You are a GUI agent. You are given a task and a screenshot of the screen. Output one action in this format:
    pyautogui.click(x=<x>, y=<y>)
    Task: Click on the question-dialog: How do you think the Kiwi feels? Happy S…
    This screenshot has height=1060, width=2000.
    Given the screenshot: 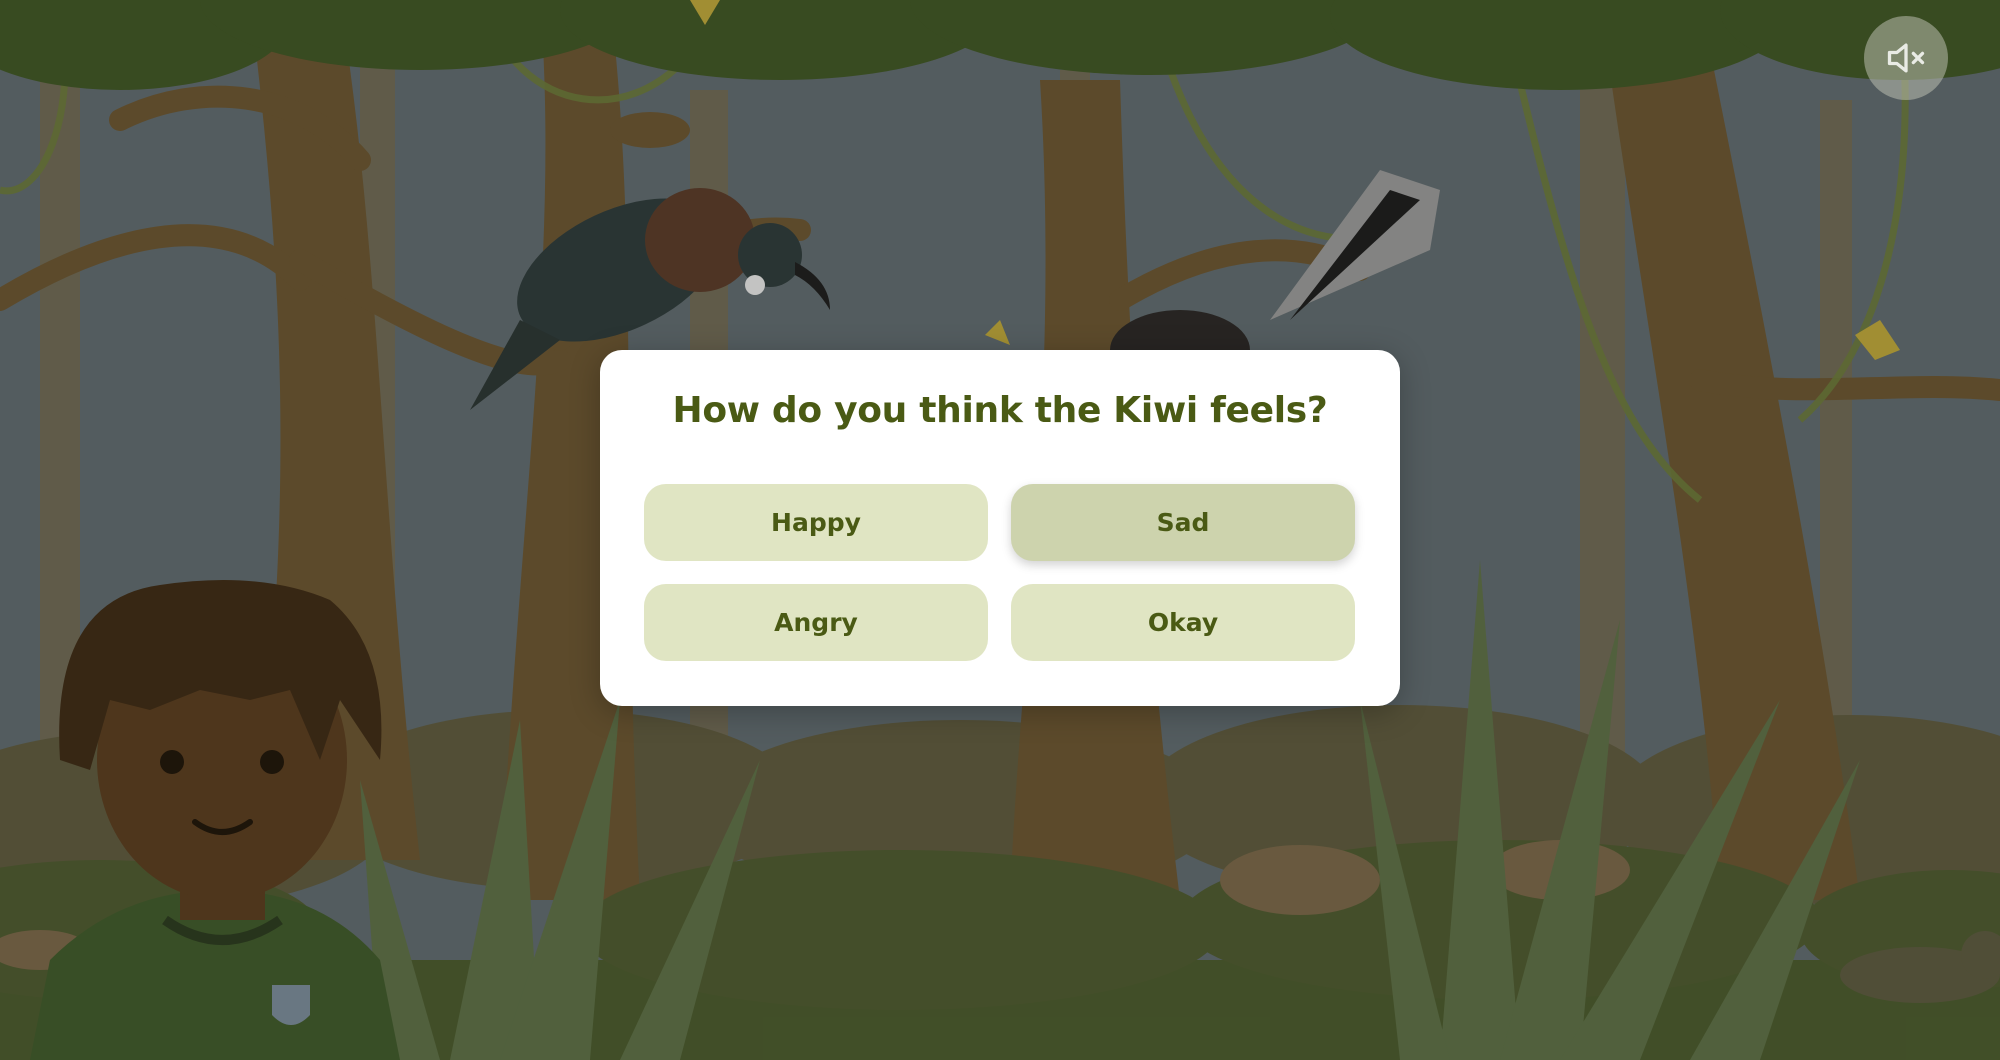 What is the action you would take?
    pyautogui.click(x=1000, y=528)
    